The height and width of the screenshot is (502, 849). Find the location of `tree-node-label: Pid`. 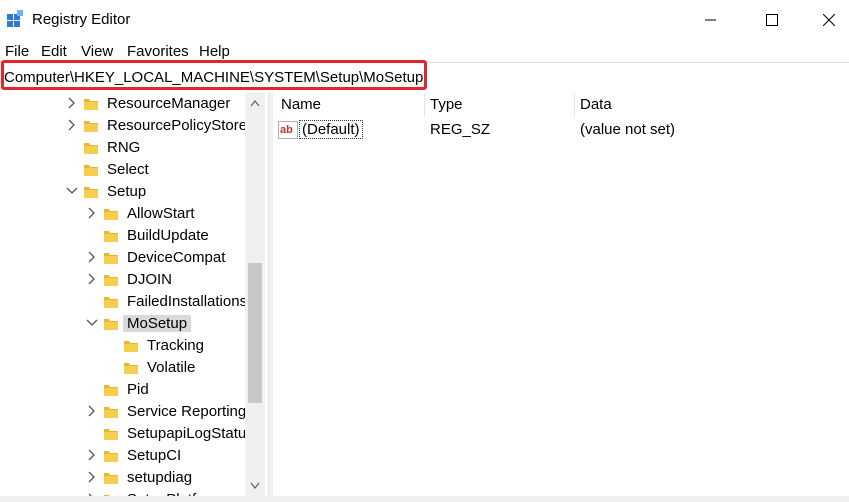

tree-node-label: Pid is located at coordinates (138, 389).